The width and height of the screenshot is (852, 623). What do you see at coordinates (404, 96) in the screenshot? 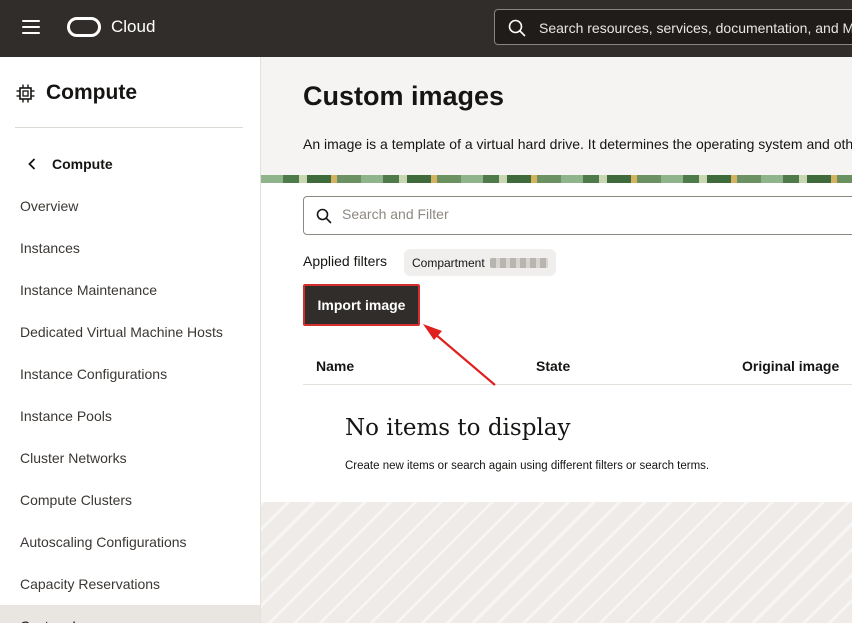
I see `page-title: Custom images` at bounding box center [404, 96].